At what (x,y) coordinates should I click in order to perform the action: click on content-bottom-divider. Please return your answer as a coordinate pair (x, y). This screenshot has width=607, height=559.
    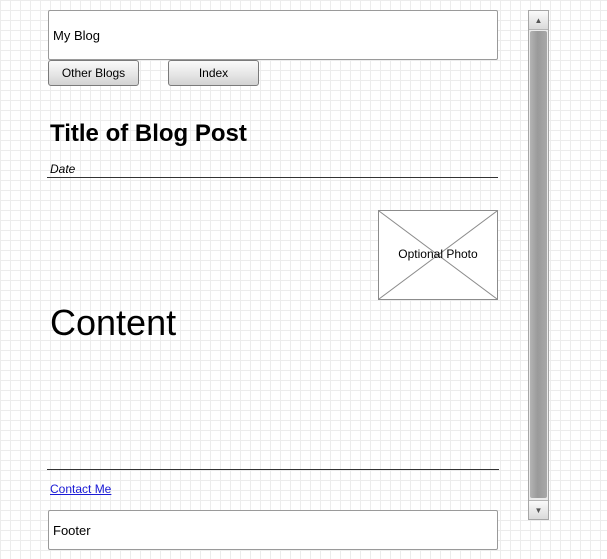
    Looking at the image, I should click on (273, 469).